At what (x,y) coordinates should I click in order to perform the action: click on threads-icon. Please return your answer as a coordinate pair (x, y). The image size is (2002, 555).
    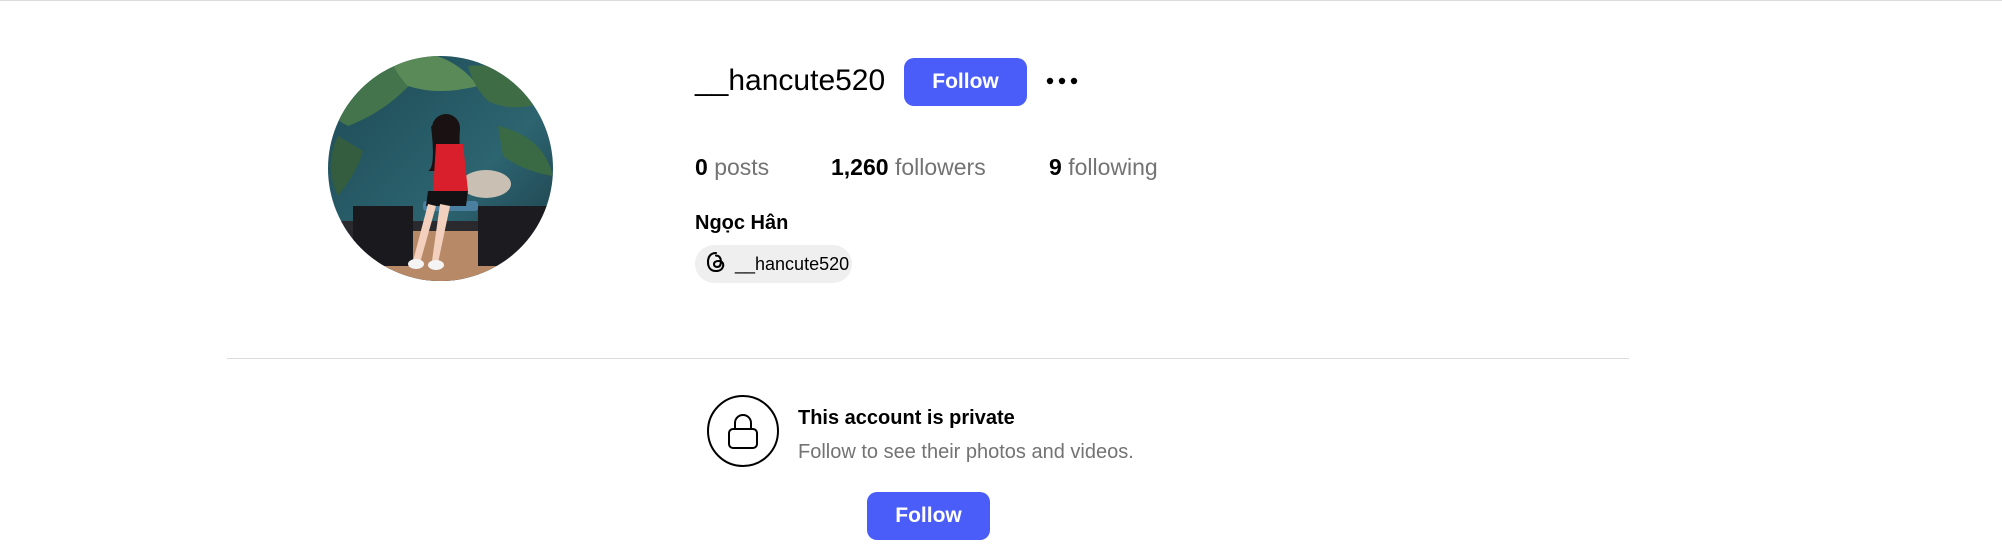
    Looking at the image, I should click on (716, 264).